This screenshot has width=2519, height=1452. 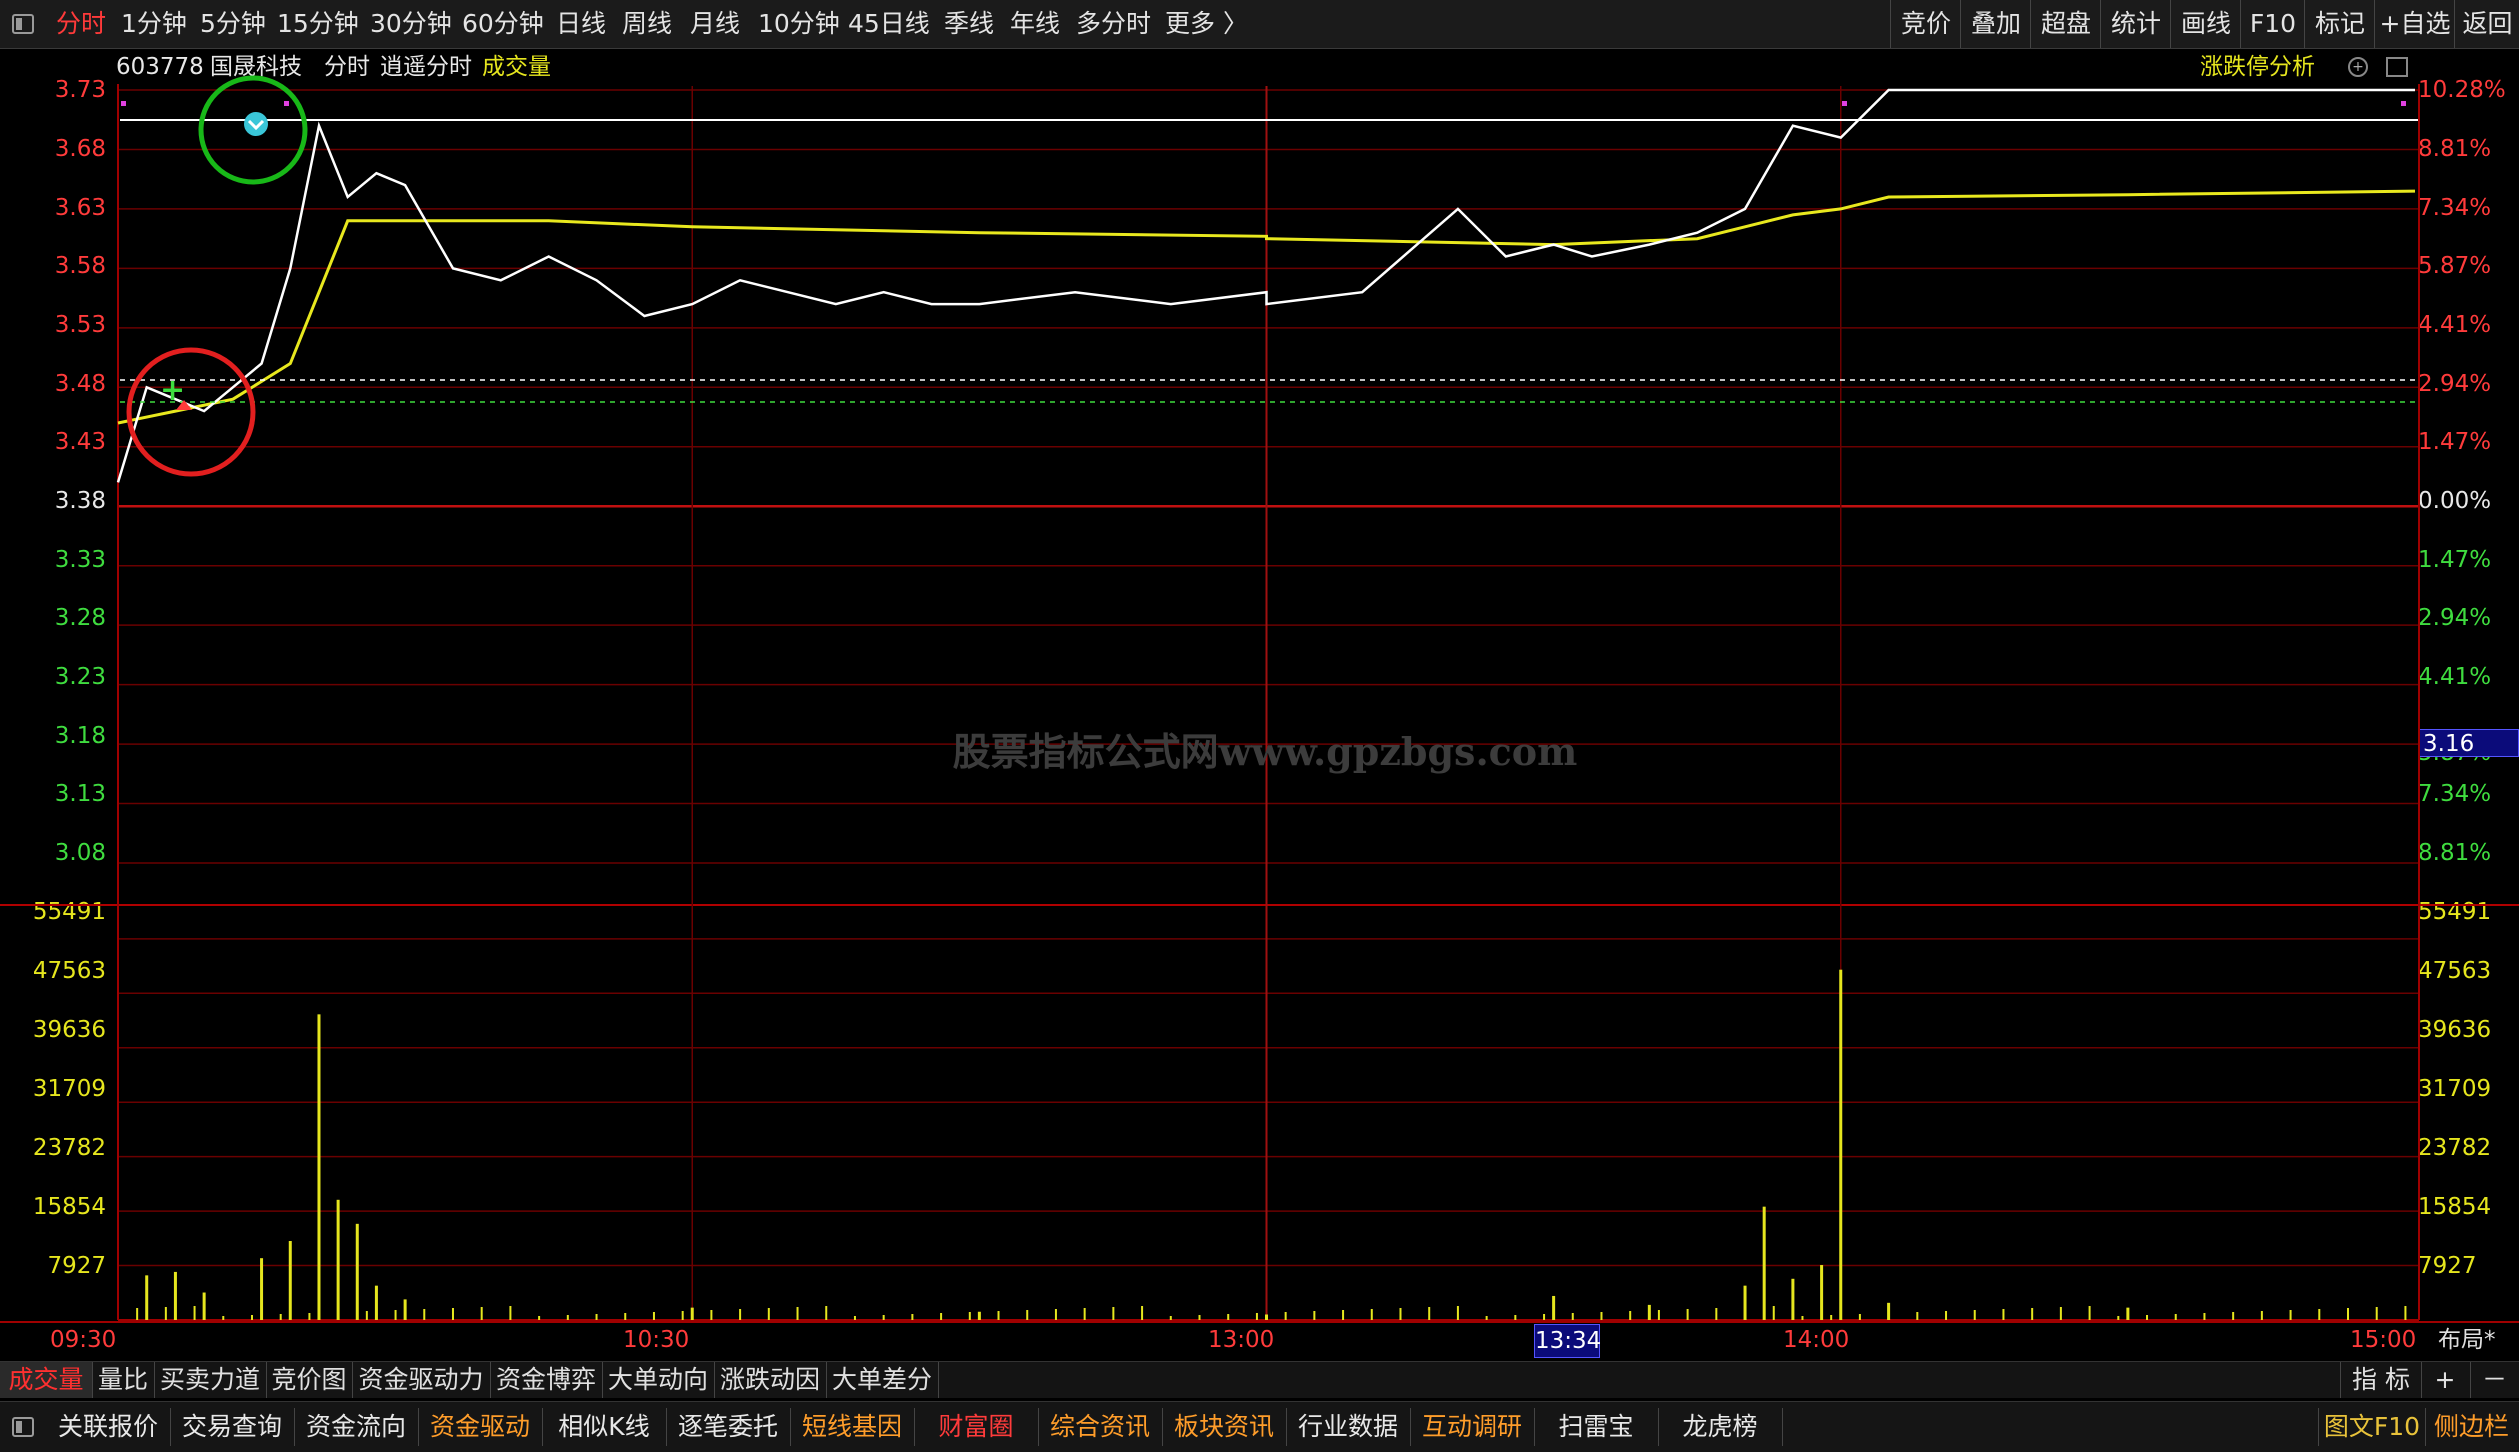 What do you see at coordinates (108, 1427) in the screenshot?
I see `related-quotes-button: 关联报价` at bounding box center [108, 1427].